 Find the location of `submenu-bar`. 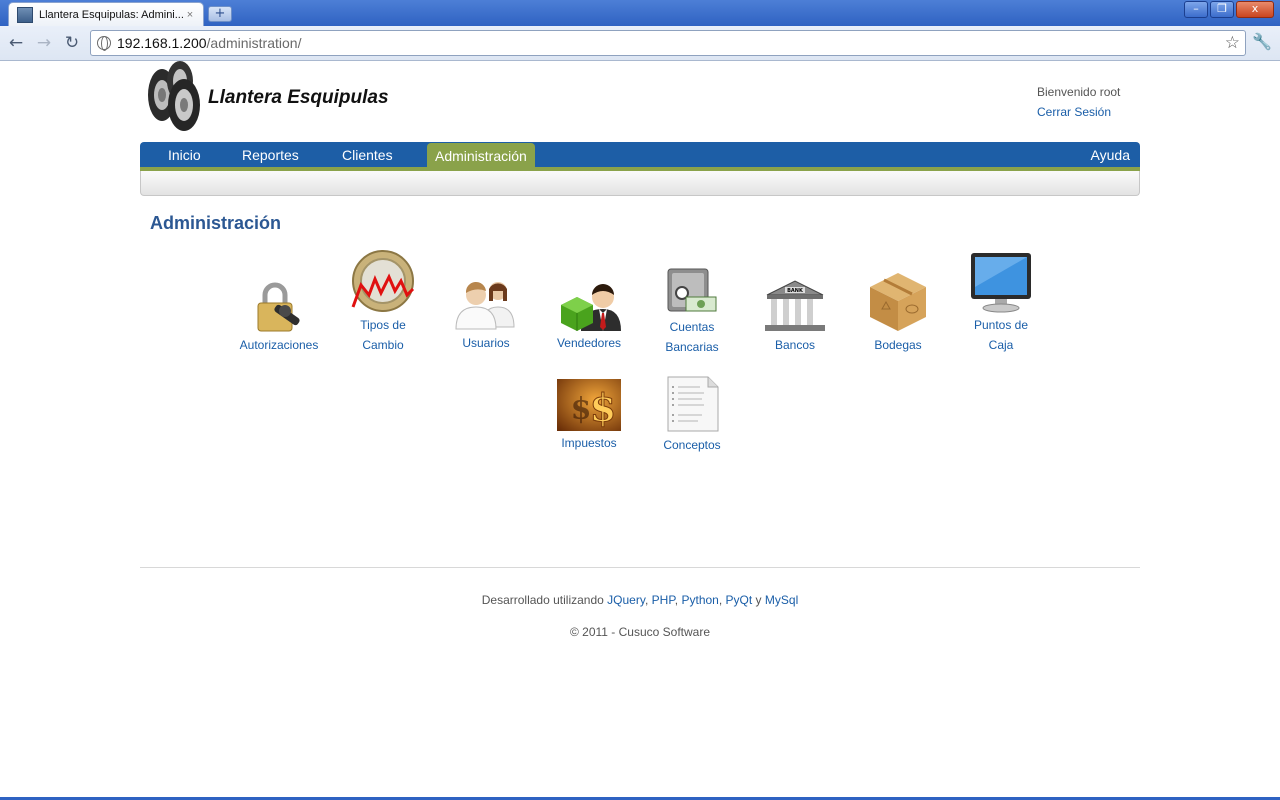

submenu-bar is located at coordinates (640, 183).